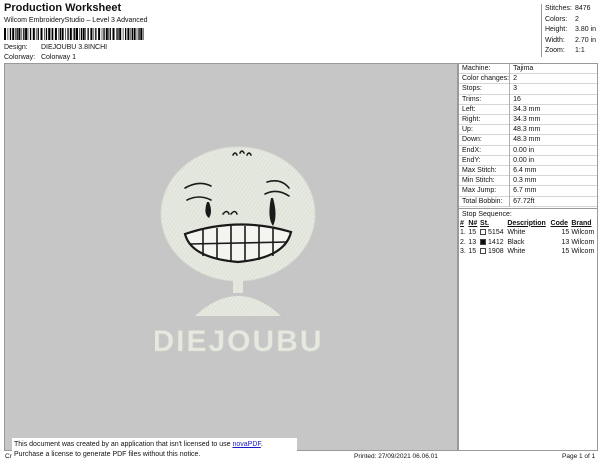 The height and width of the screenshot is (464, 600). What do you see at coordinates (558, 8) in the screenshot?
I see `summary-label: Stitches:` at bounding box center [558, 8].